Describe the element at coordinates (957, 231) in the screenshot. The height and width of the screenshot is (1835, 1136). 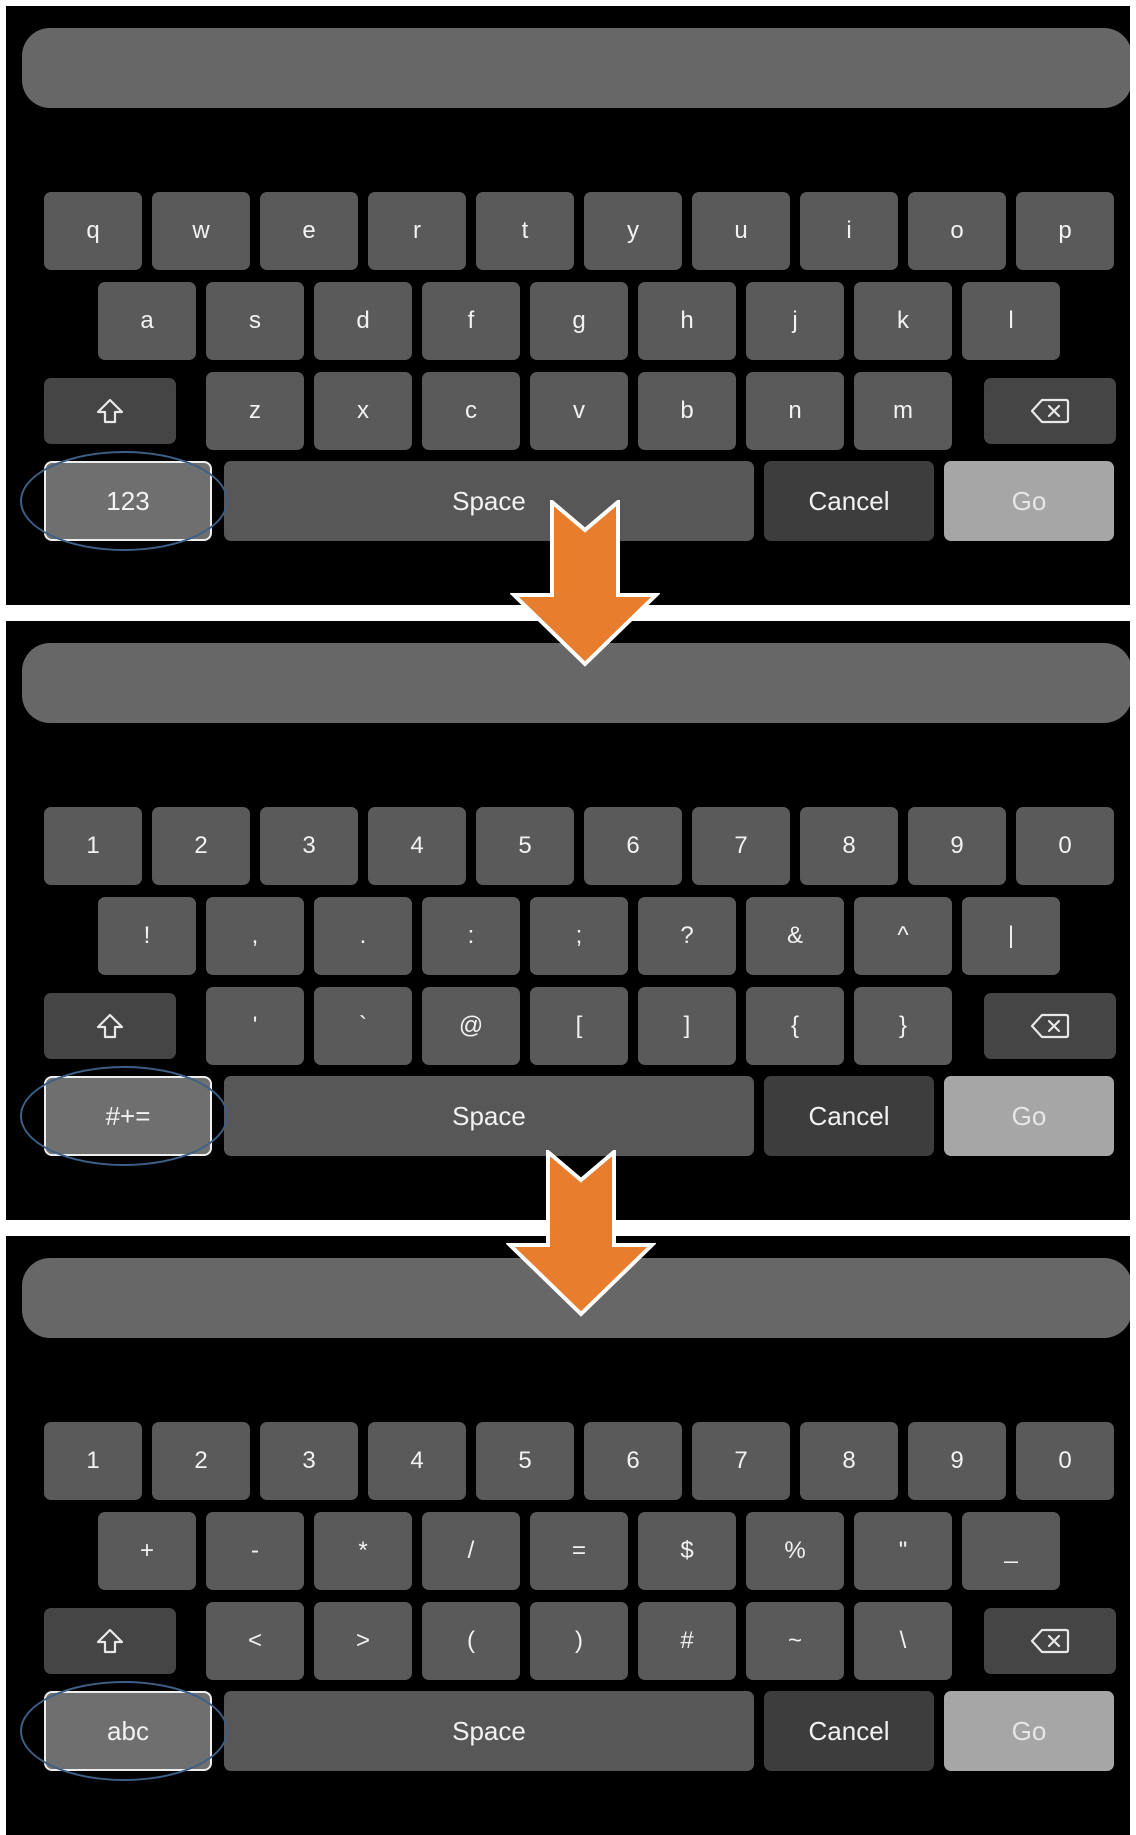
I see `key: o` at that location.